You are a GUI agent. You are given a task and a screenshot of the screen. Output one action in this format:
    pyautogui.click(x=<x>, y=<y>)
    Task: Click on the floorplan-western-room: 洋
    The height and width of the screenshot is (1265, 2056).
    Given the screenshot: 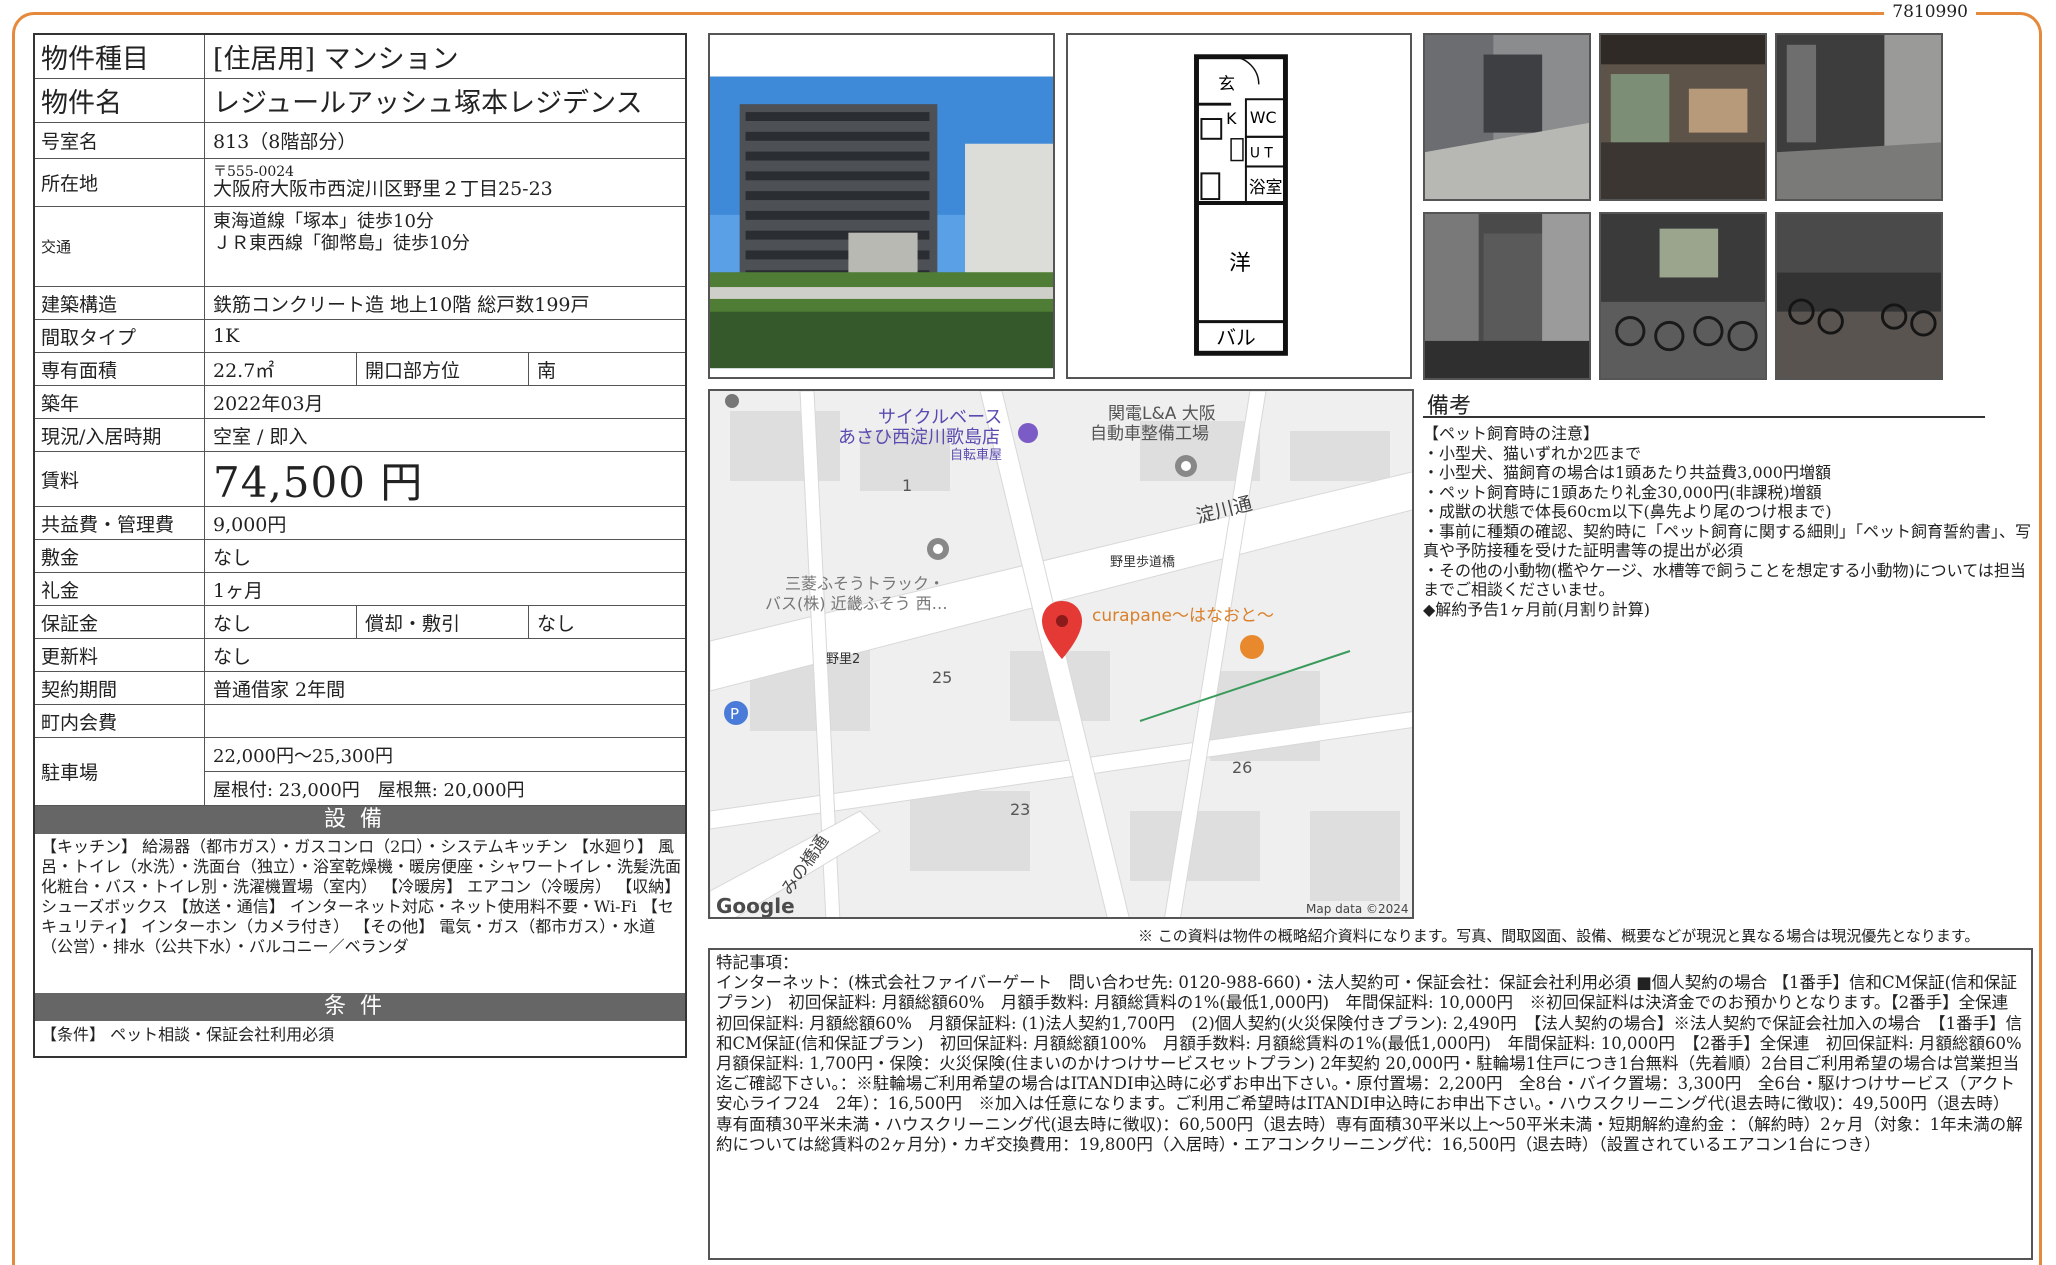 What is the action you would take?
    pyautogui.click(x=1240, y=263)
    